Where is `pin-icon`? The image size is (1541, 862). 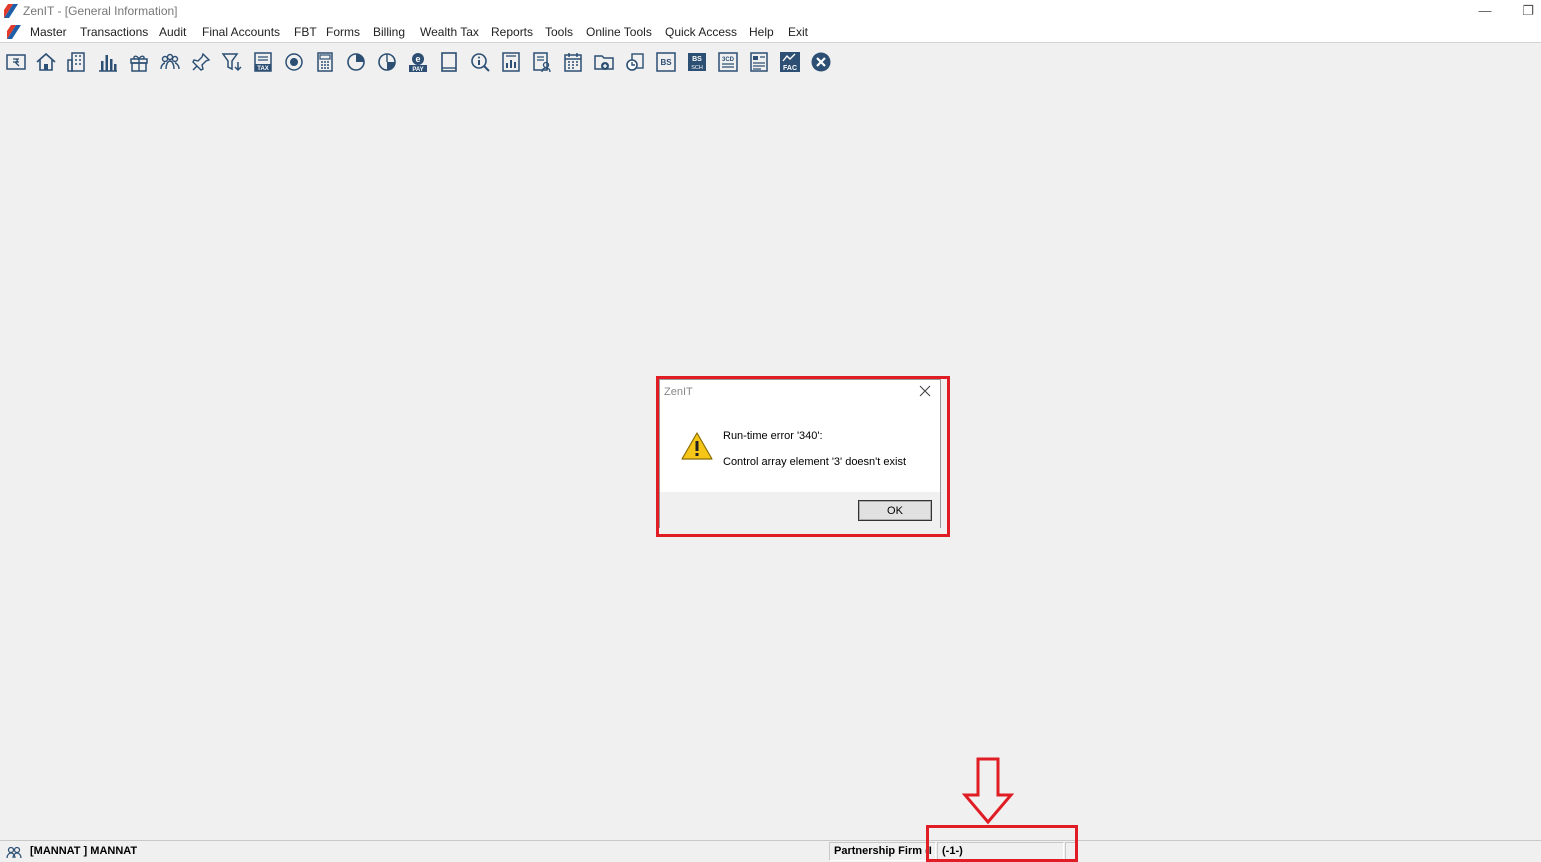
pin-icon is located at coordinates (201, 62).